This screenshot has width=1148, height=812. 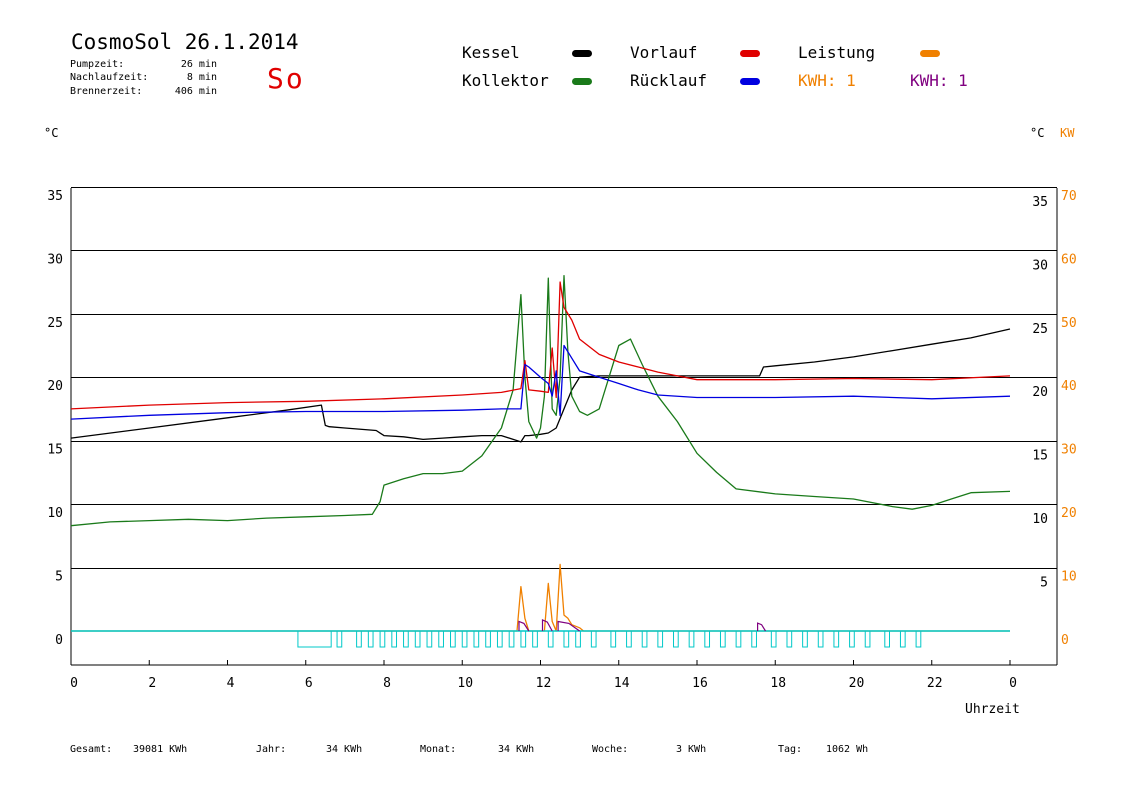 What do you see at coordinates (610, 749) in the screenshot?
I see `footer-woche-label: Woche:` at bounding box center [610, 749].